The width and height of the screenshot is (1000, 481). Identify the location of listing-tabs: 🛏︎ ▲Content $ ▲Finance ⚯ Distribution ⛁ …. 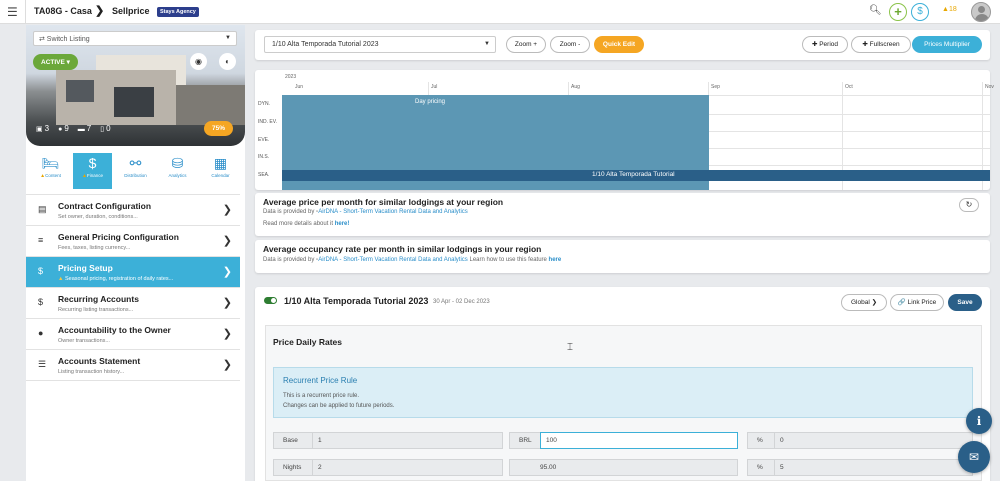
(135, 171).